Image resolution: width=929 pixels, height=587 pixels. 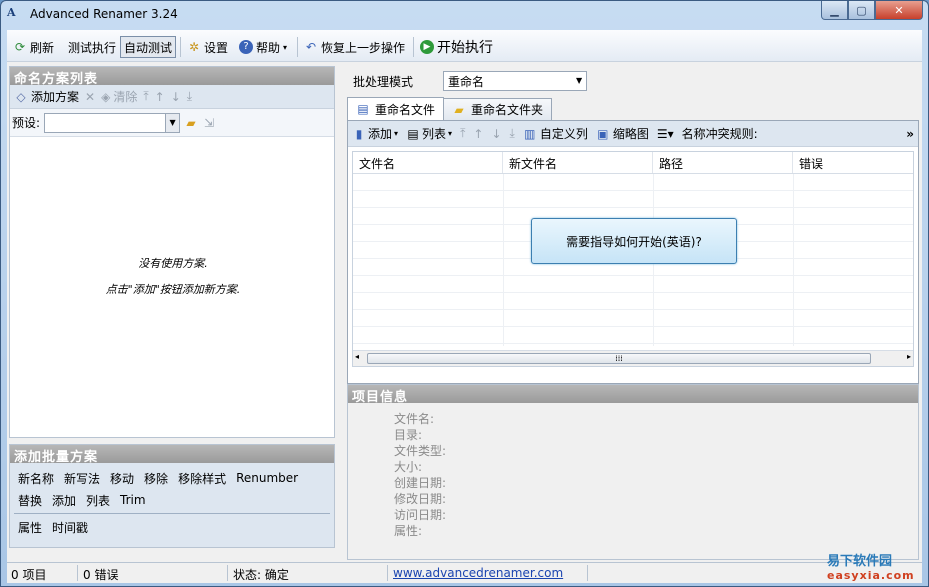 I want to click on thumbnails-label: 缩略图, so click(x=630, y=134).